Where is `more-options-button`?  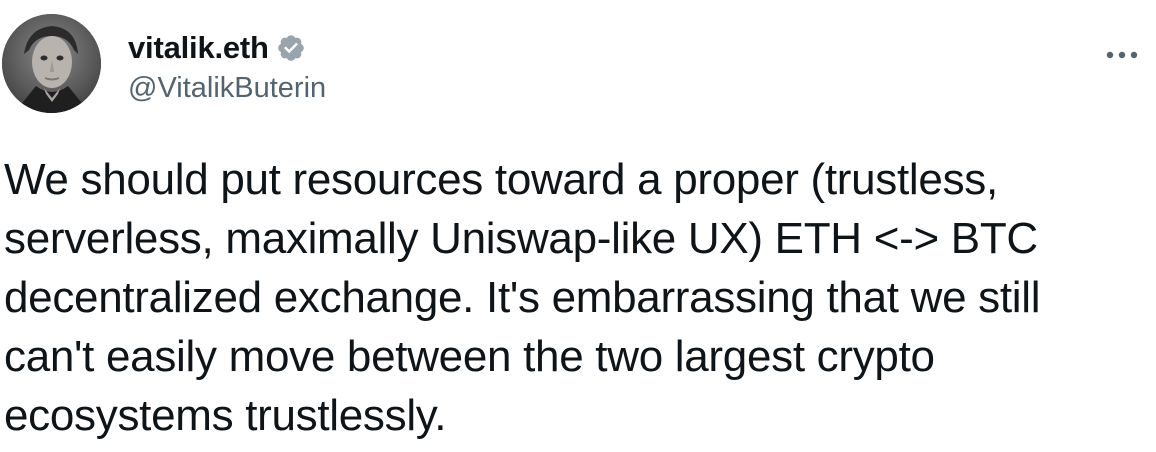
more-options-button is located at coordinates (1122, 55).